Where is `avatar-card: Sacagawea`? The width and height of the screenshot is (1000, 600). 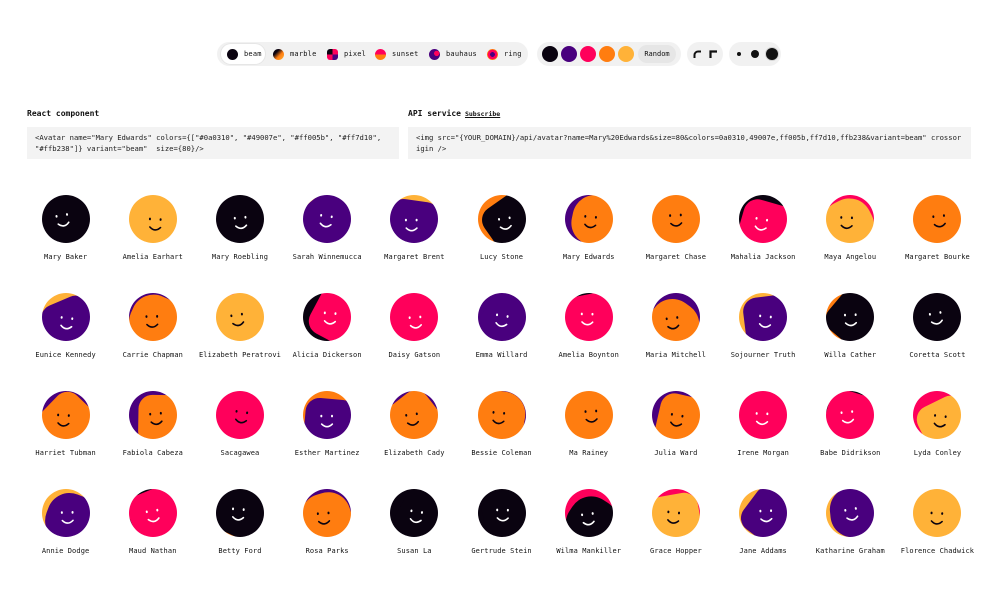
avatar-card: Sacagawea is located at coordinates (239, 440).